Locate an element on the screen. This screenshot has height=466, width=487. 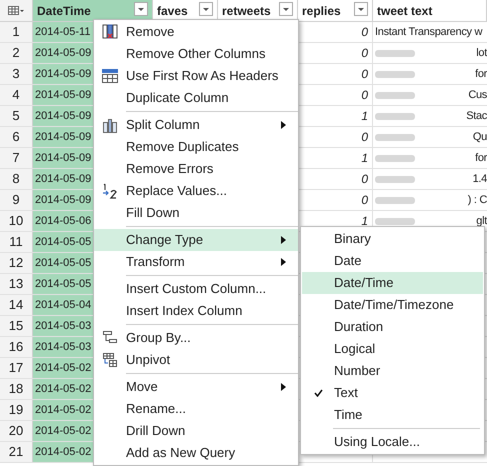
unpivot-icon is located at coordinates (110, 360).